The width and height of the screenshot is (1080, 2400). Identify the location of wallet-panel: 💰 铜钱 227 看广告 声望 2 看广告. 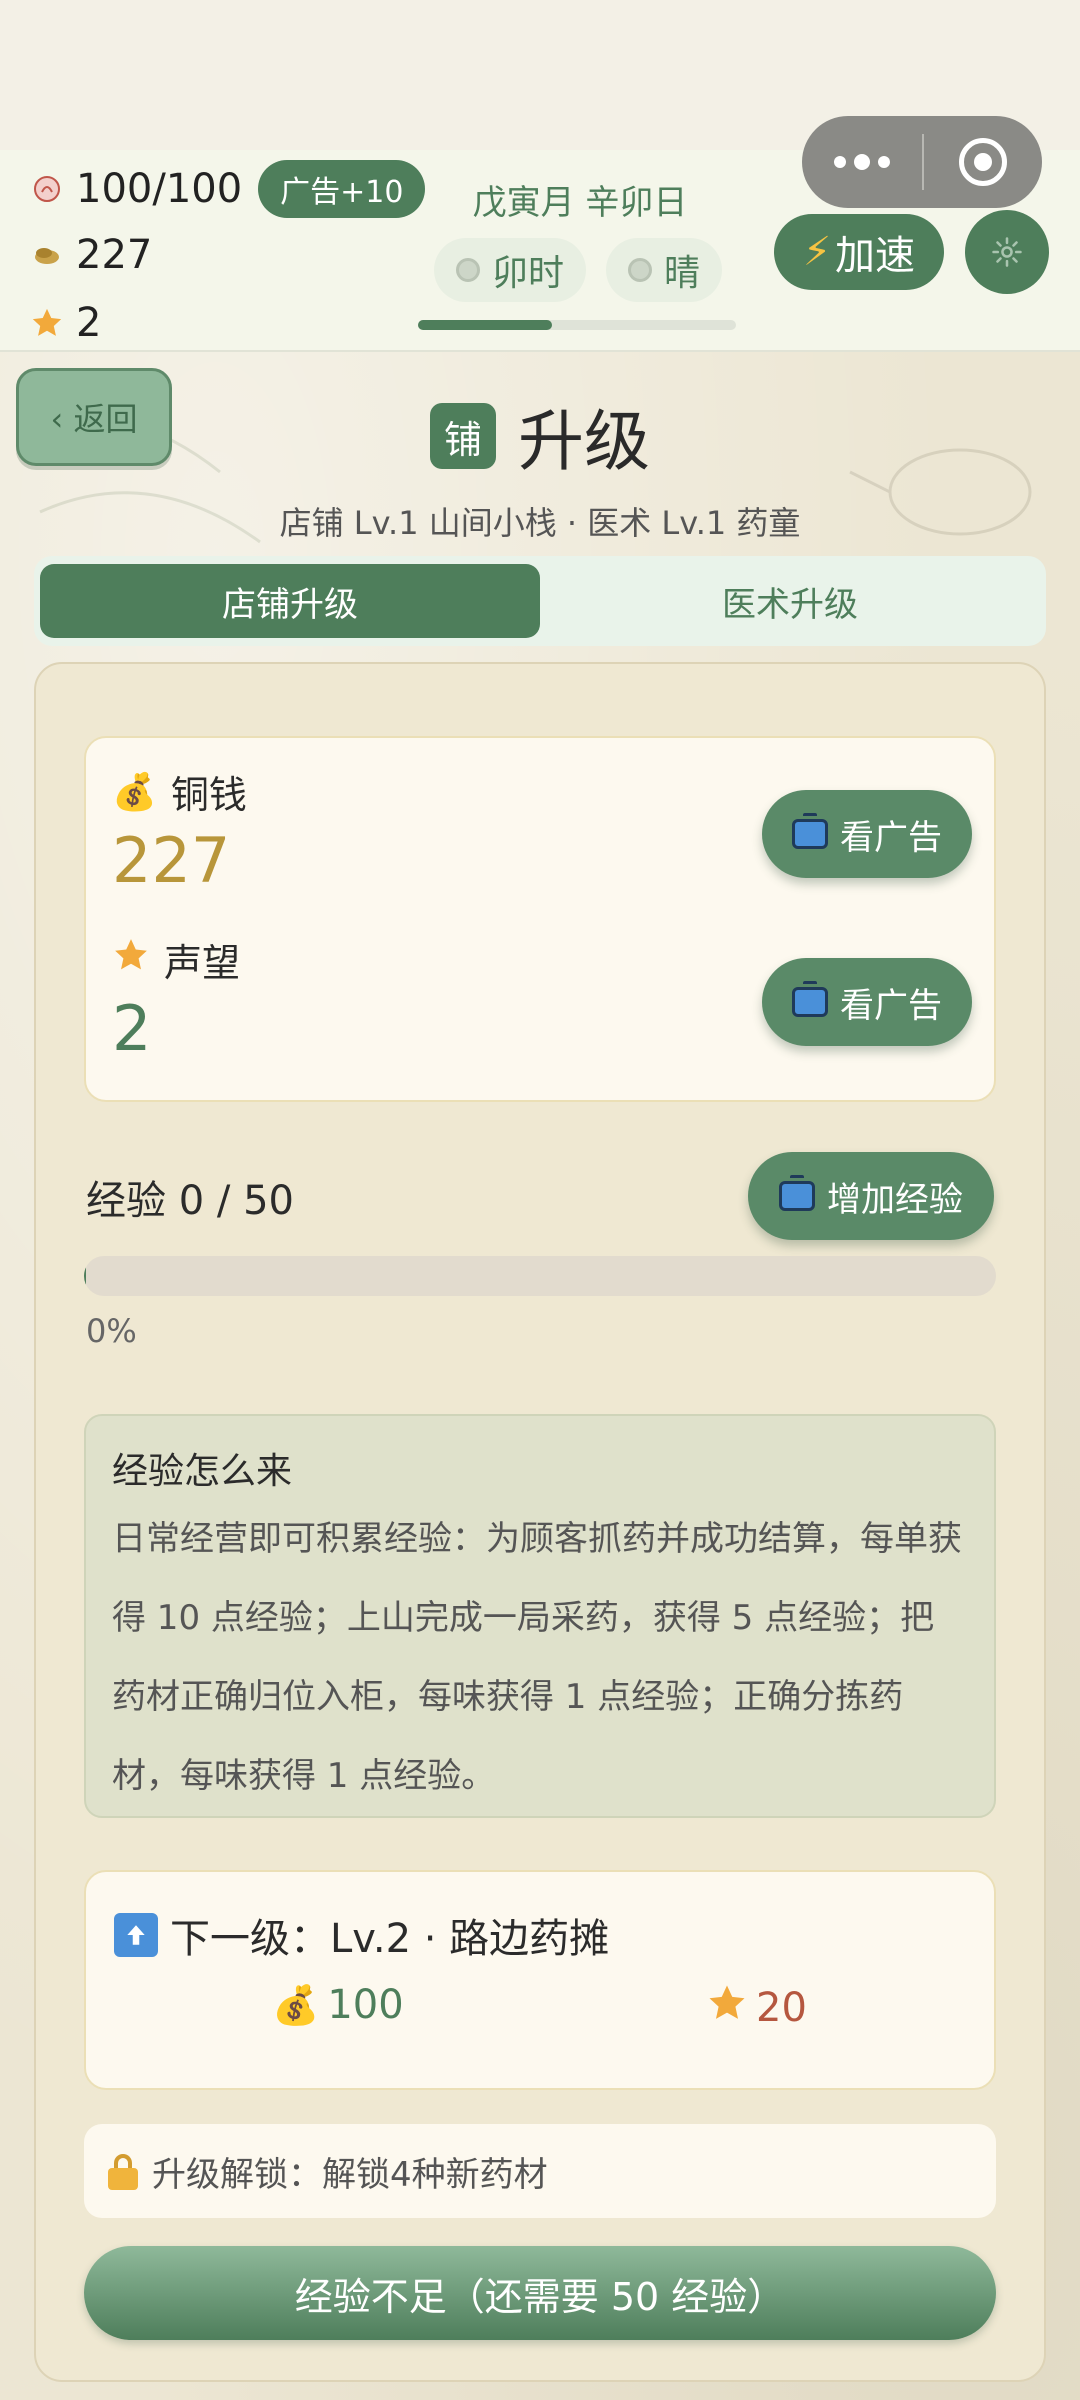
(540, 919).